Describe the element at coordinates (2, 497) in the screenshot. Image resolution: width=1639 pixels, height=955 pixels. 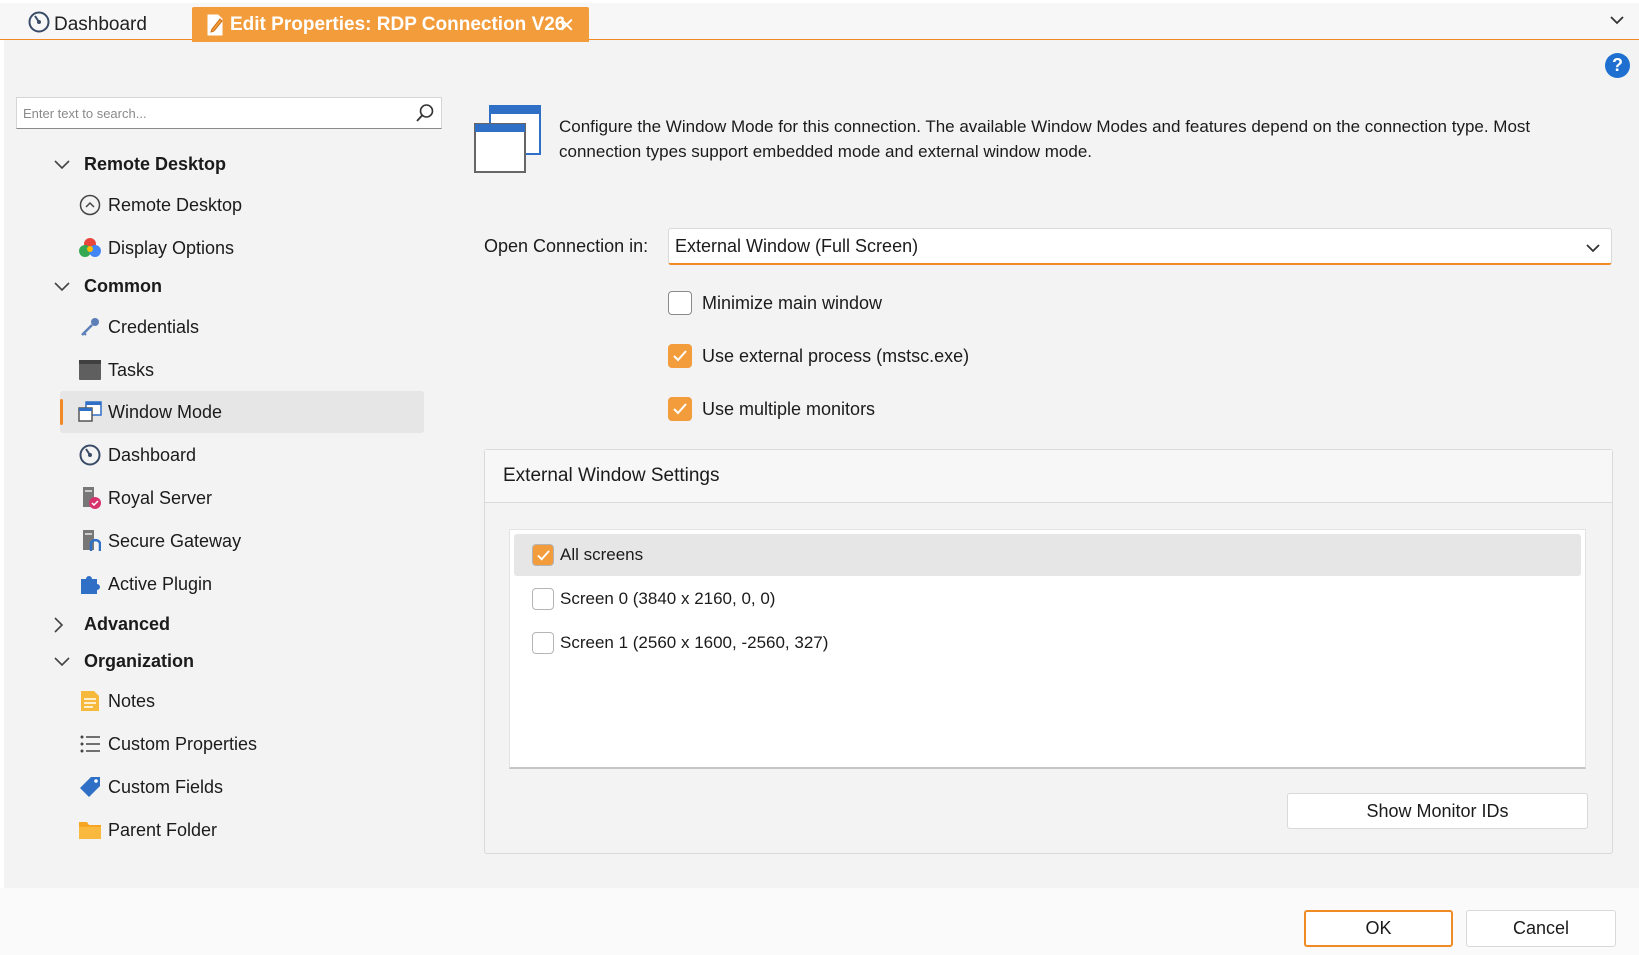
I see `left-border` at that location.